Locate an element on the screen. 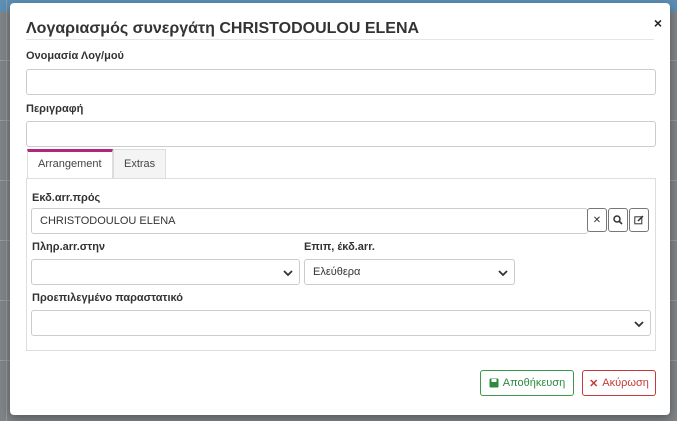 This screenshot has width=677, height=421. clear-icon: ✕ is located at coordinates (597, 220).